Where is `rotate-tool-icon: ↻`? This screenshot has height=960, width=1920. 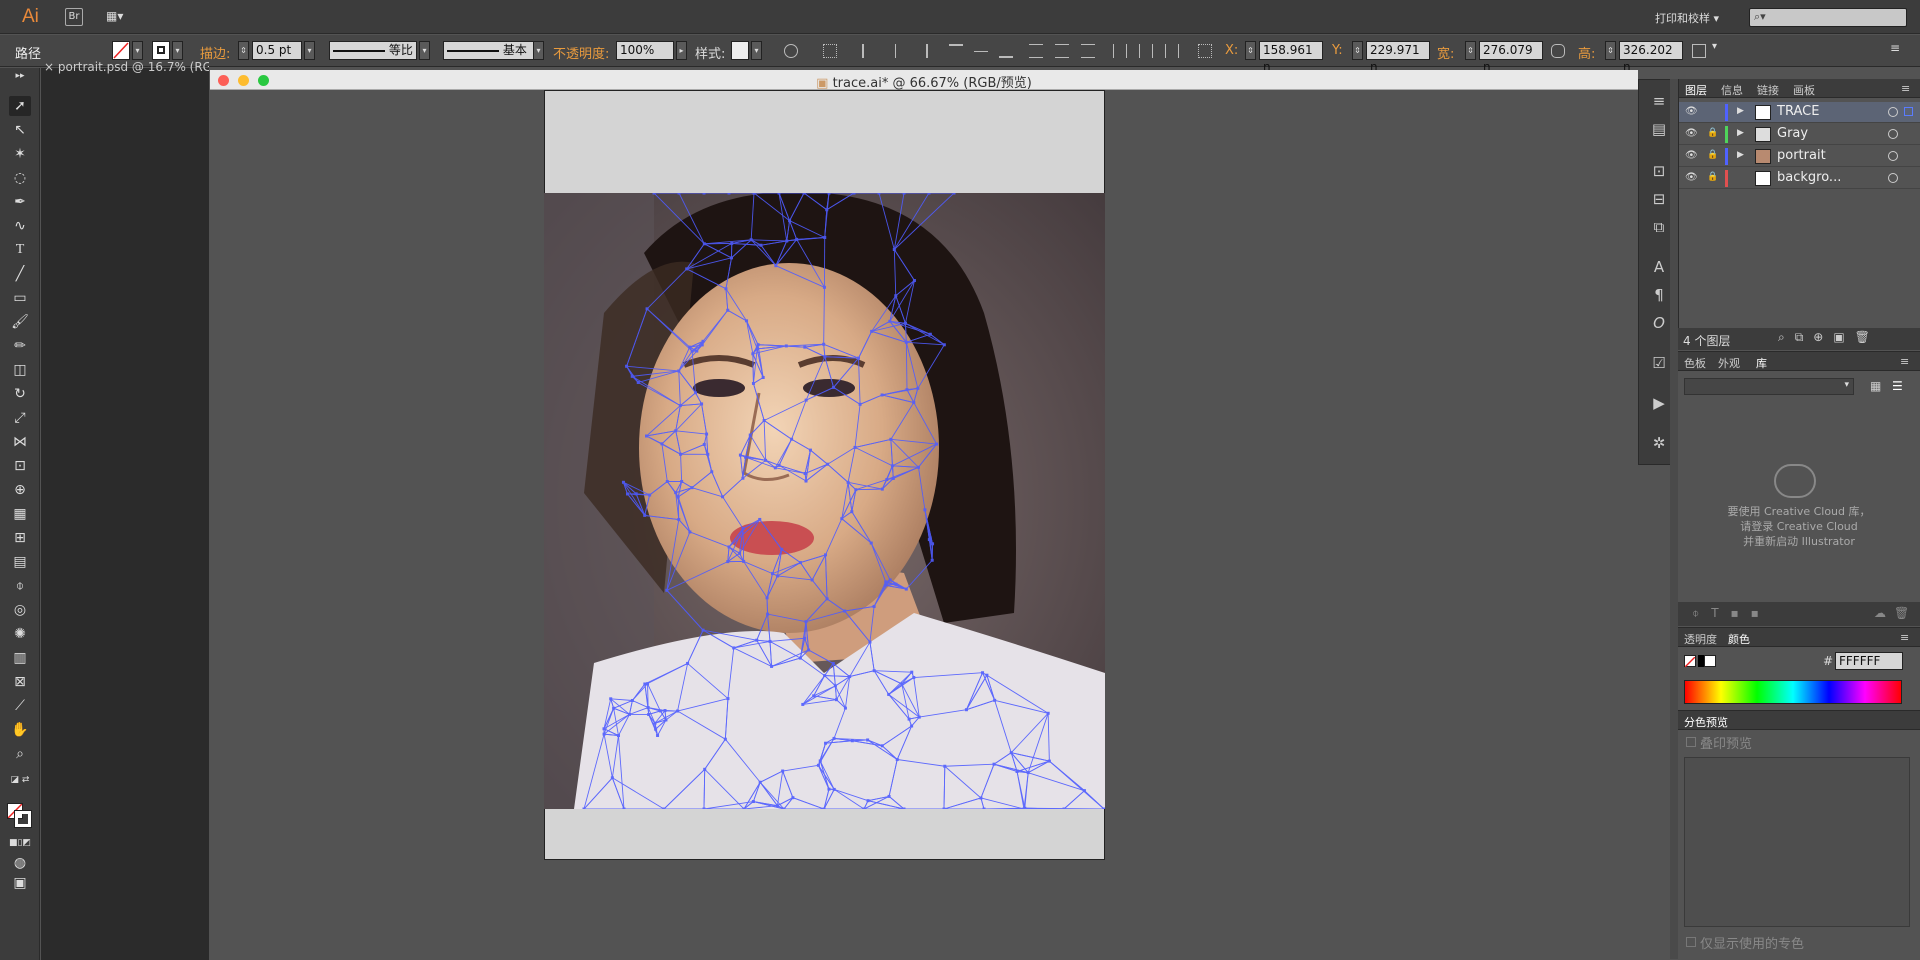
rotate-tool-icon: ↻ is located at coordinates (20, 394).